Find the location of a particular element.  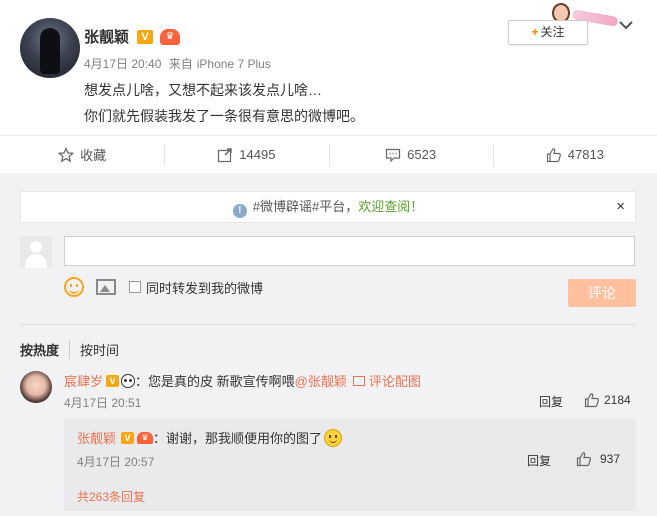

tab-time: 按时间 is located at coordinates (94, 349).